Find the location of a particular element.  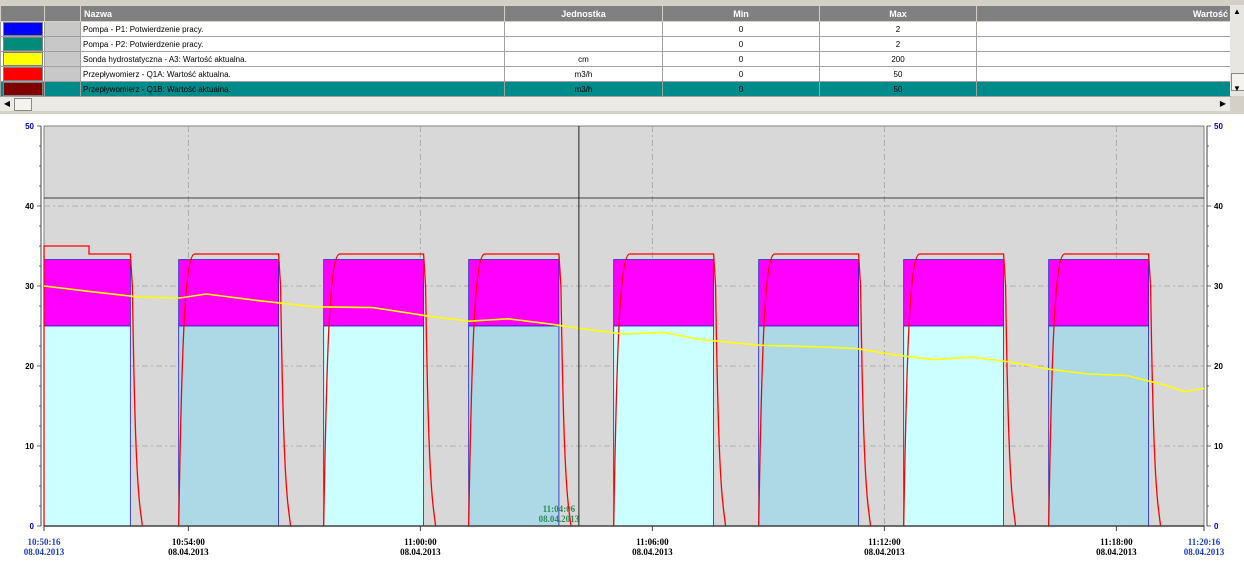

right-y-tick-label: 20 is located at coordinates (1218, 366).